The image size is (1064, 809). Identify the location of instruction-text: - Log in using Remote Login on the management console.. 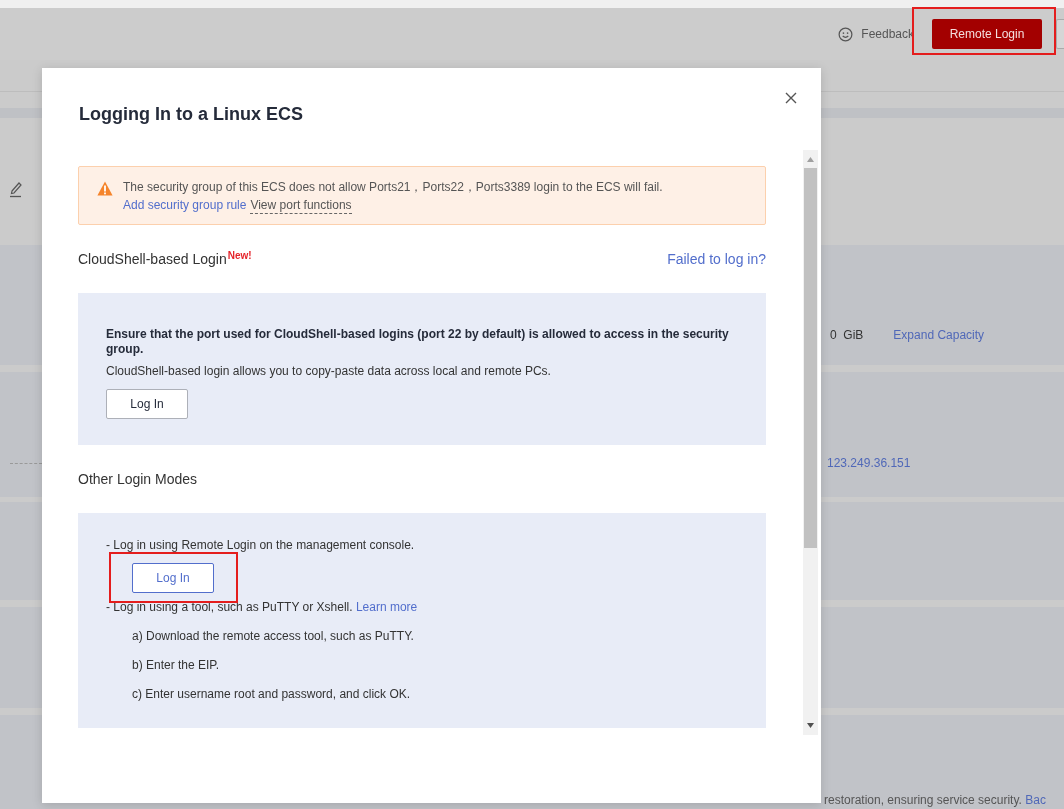
(261, 545).